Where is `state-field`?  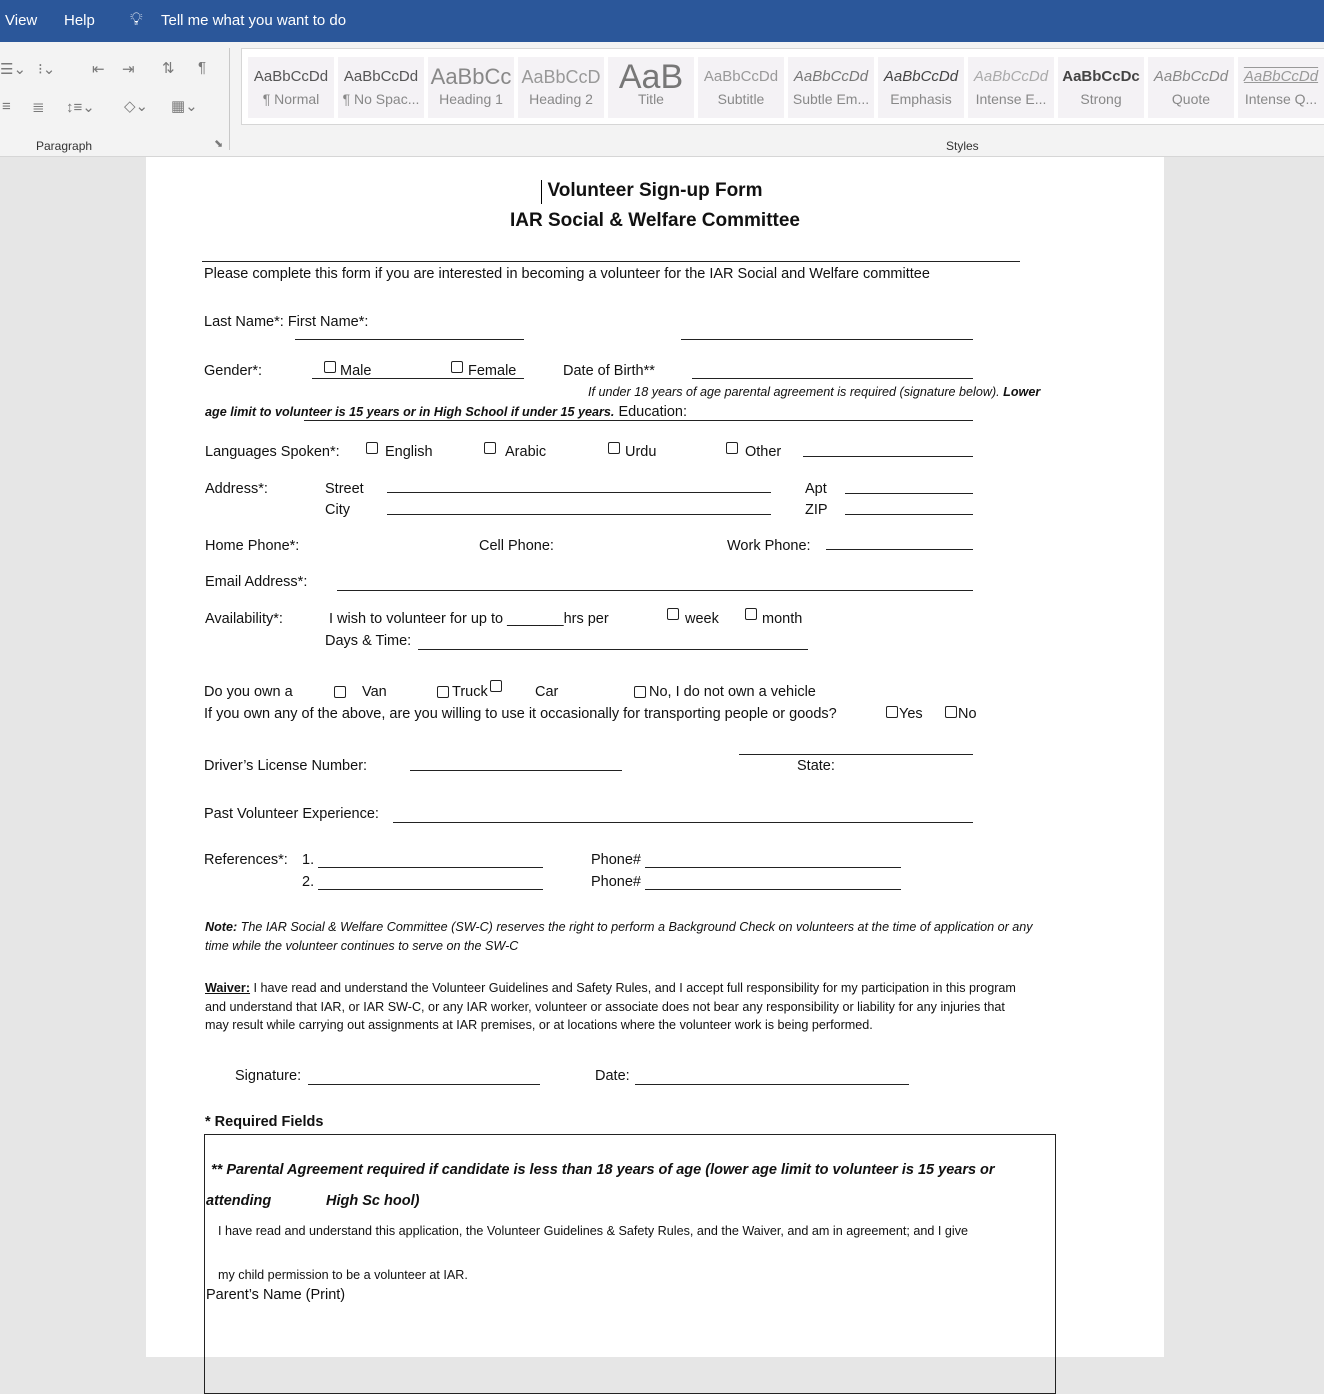 state-field is located at coordinates (856, 754).